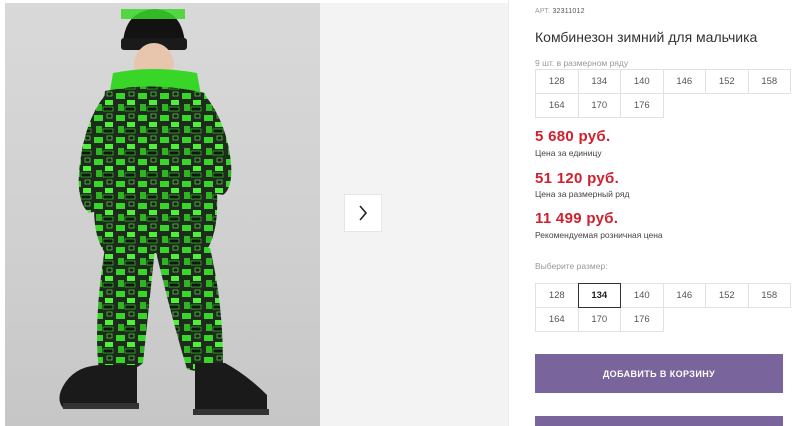  What do you see at coordinates (573, 136) in the screenshot?
I see `unit-price: 5 680 руб.` at bounding box center [573, 136].